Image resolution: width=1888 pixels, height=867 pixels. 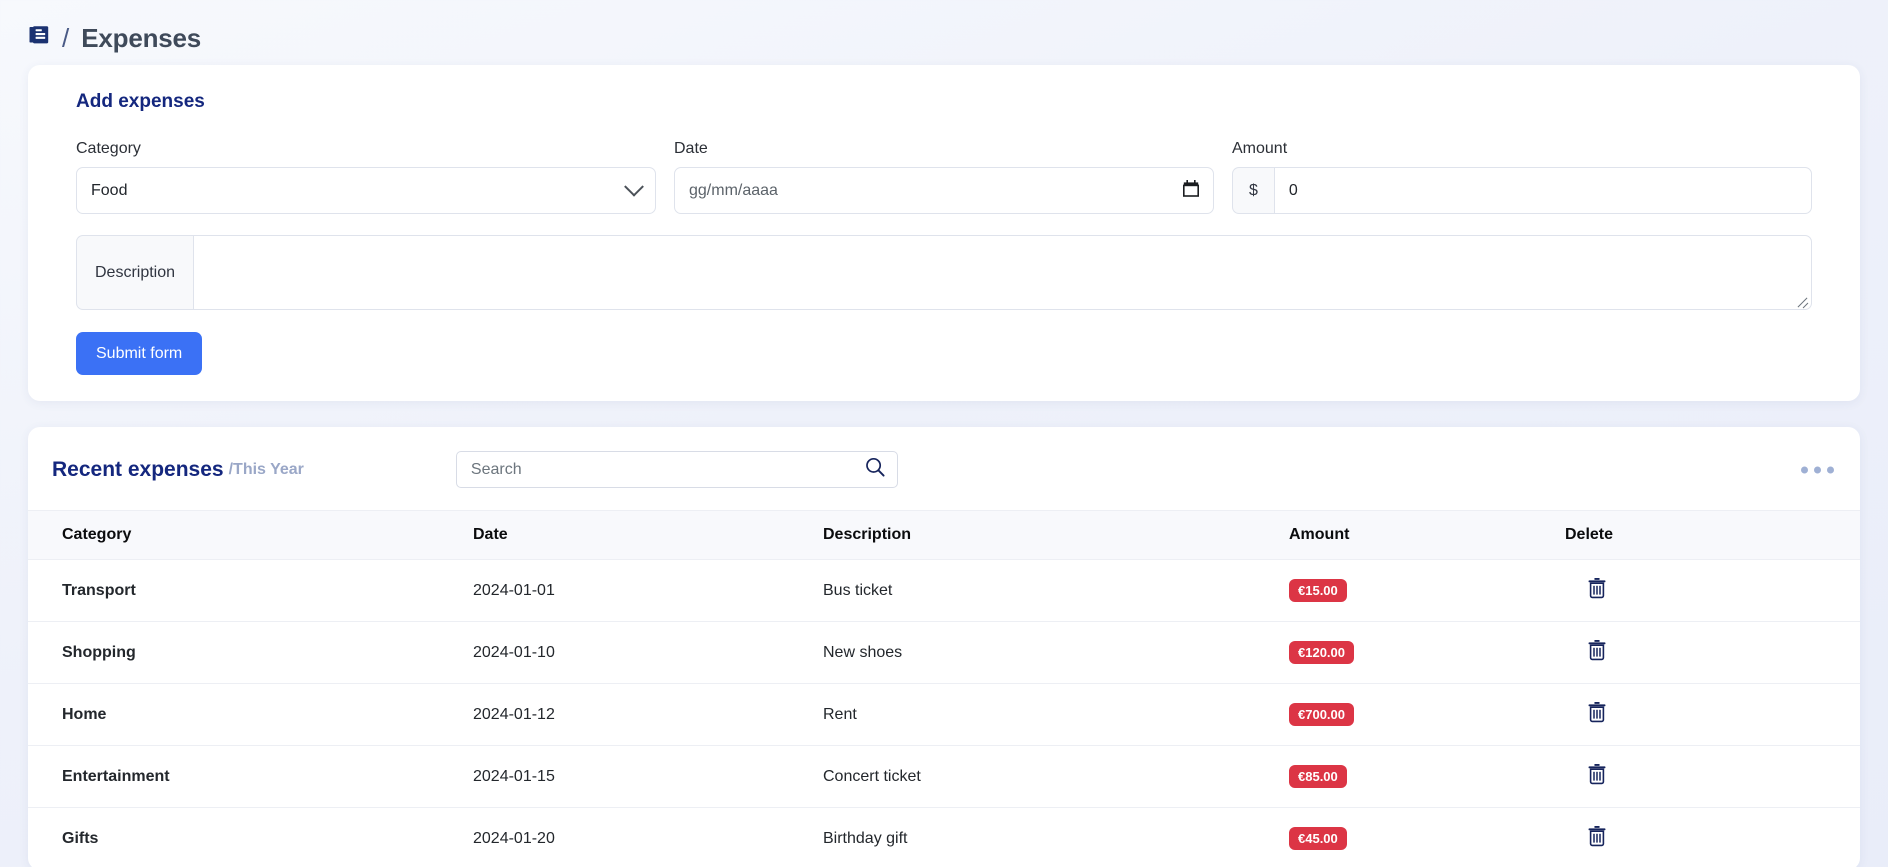 What do you see at coordinates (250, 591) in the screenshot?
I see `cell-category: Transport` at bounding box center [250, 591].